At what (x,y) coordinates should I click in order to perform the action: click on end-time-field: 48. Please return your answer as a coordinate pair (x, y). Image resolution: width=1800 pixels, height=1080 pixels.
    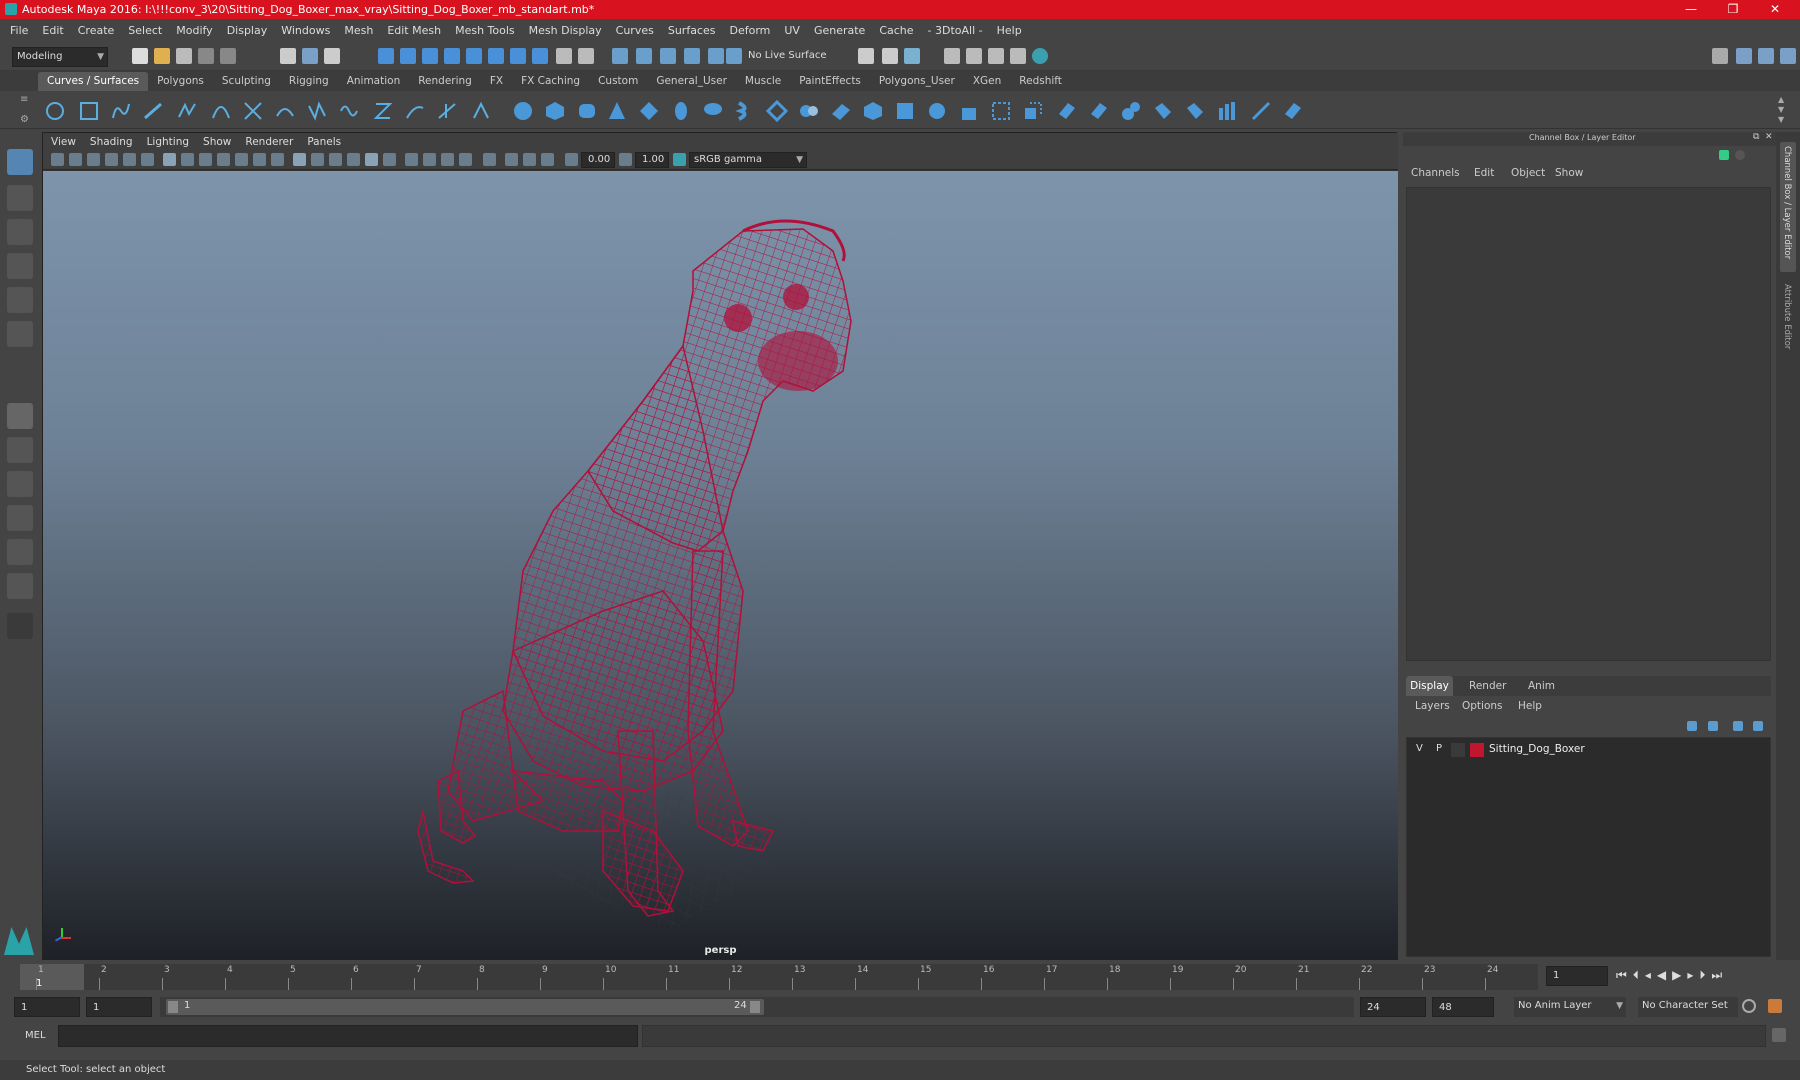
    Looking at the image, I should click on (1463, 1007).